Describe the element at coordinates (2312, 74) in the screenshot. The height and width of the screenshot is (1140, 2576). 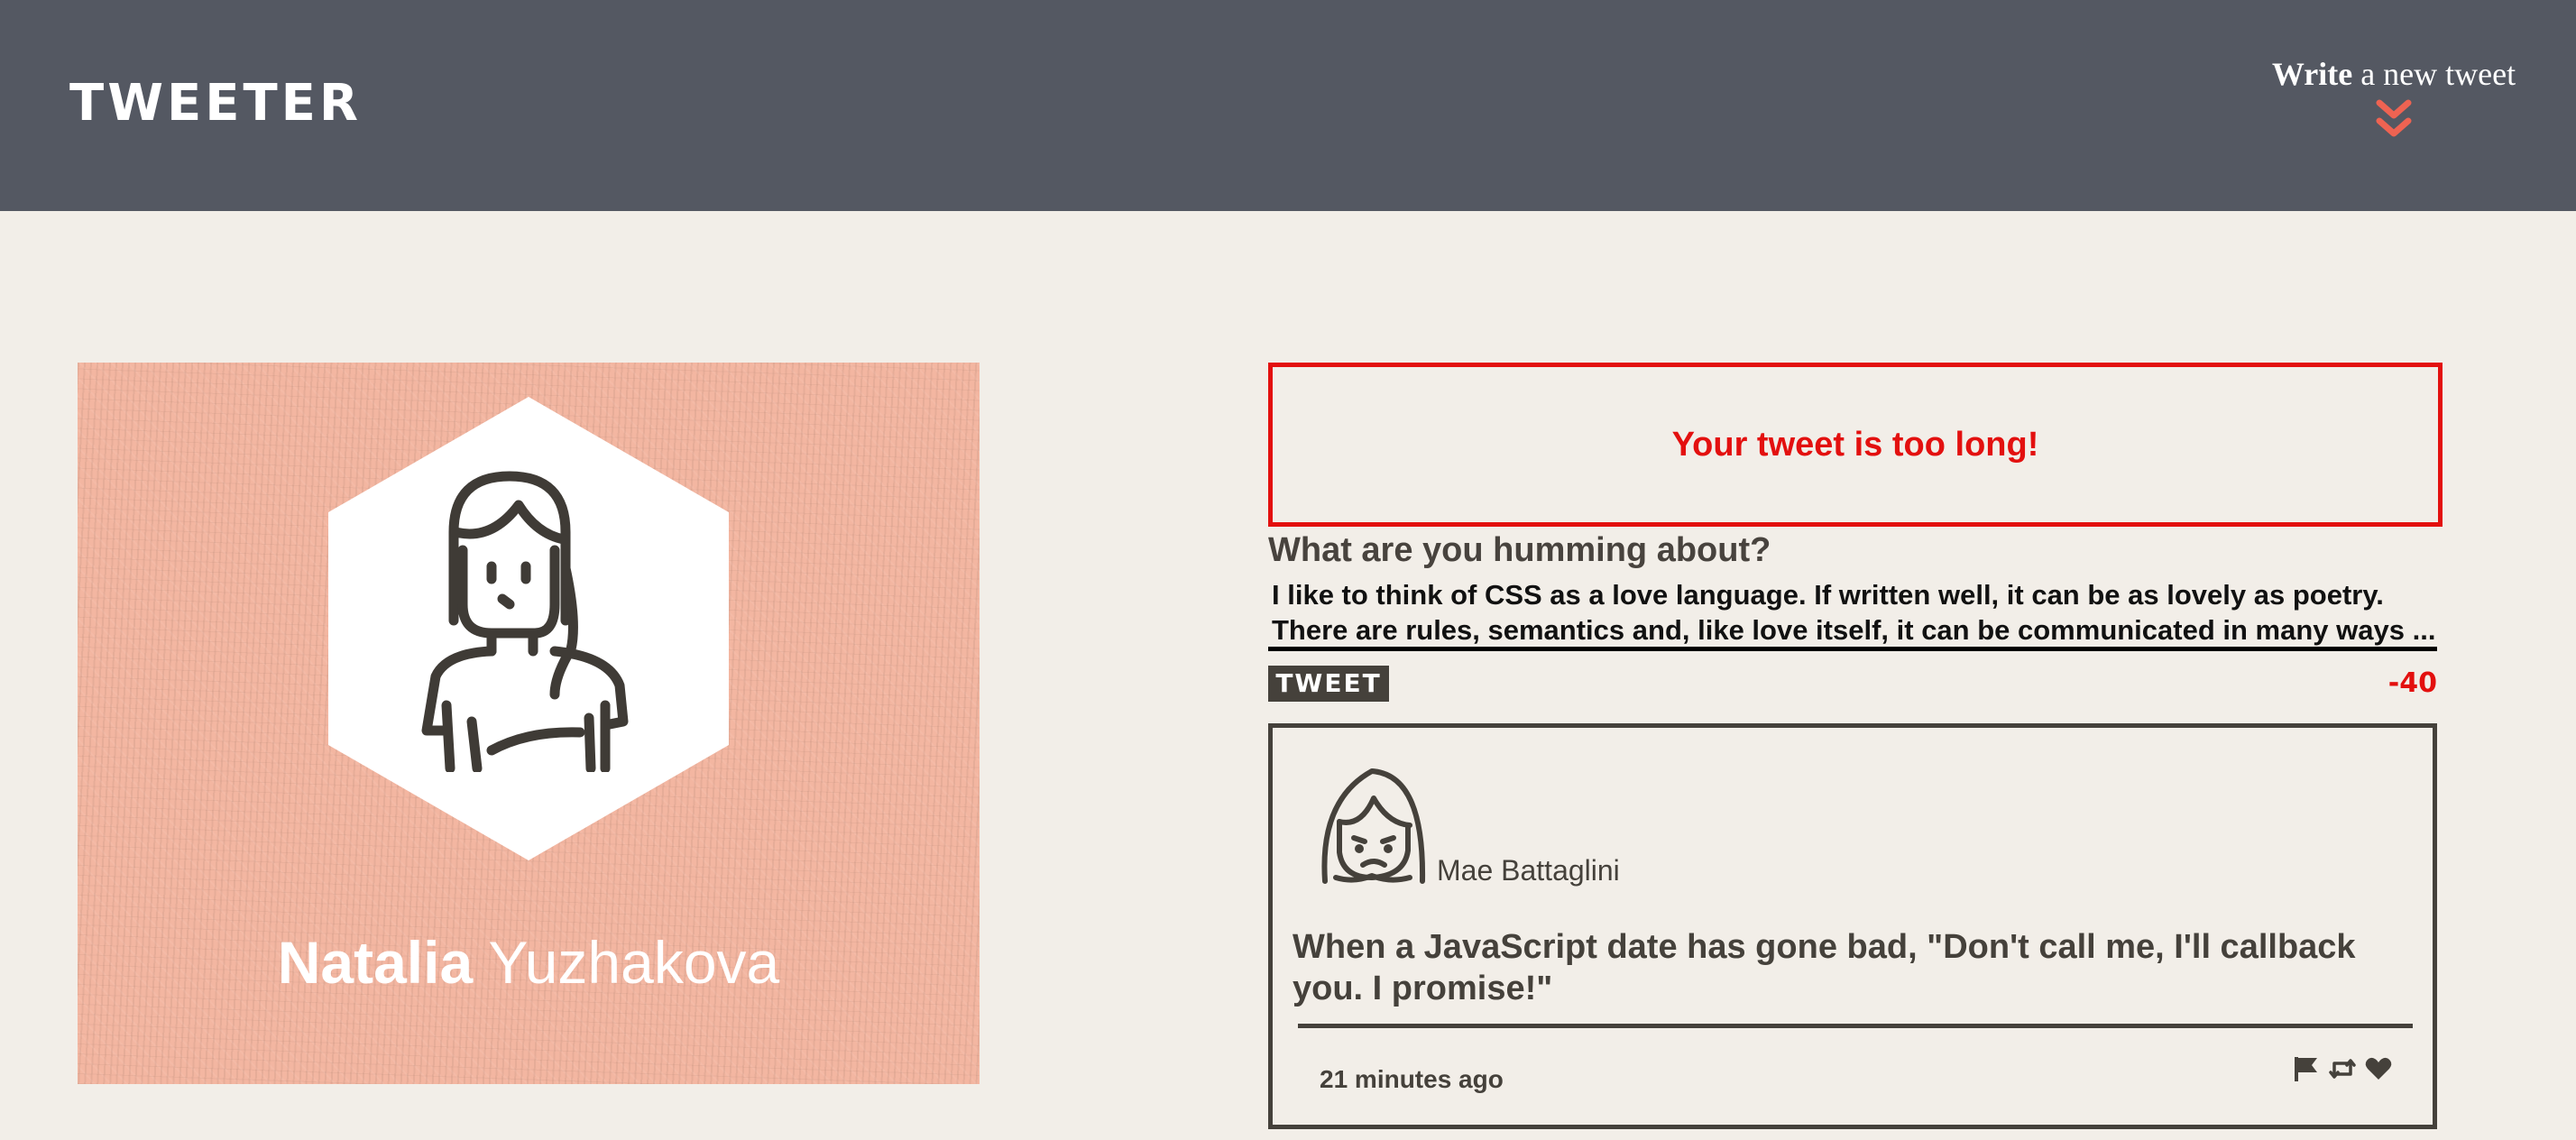
I see `write-toggle-bold: Write` at that location.